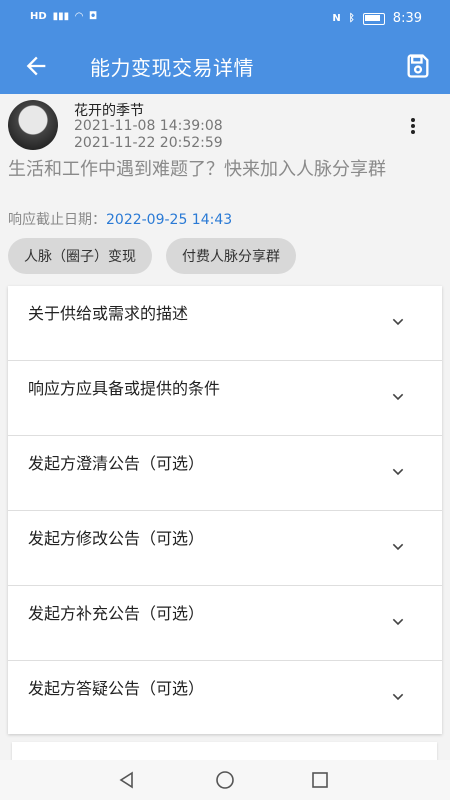  What do you see at coordinates (116, 538) in the screenshot?
I see `section-label: 发起方修改公告（可选）` at bounding box center [116, 538].